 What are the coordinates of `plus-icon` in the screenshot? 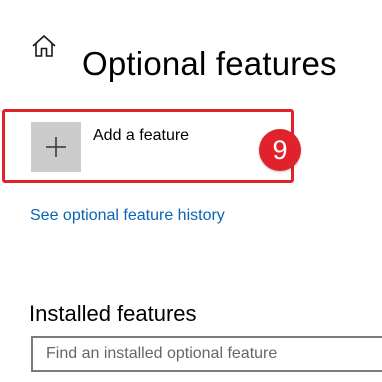 It's located at (56, 147).